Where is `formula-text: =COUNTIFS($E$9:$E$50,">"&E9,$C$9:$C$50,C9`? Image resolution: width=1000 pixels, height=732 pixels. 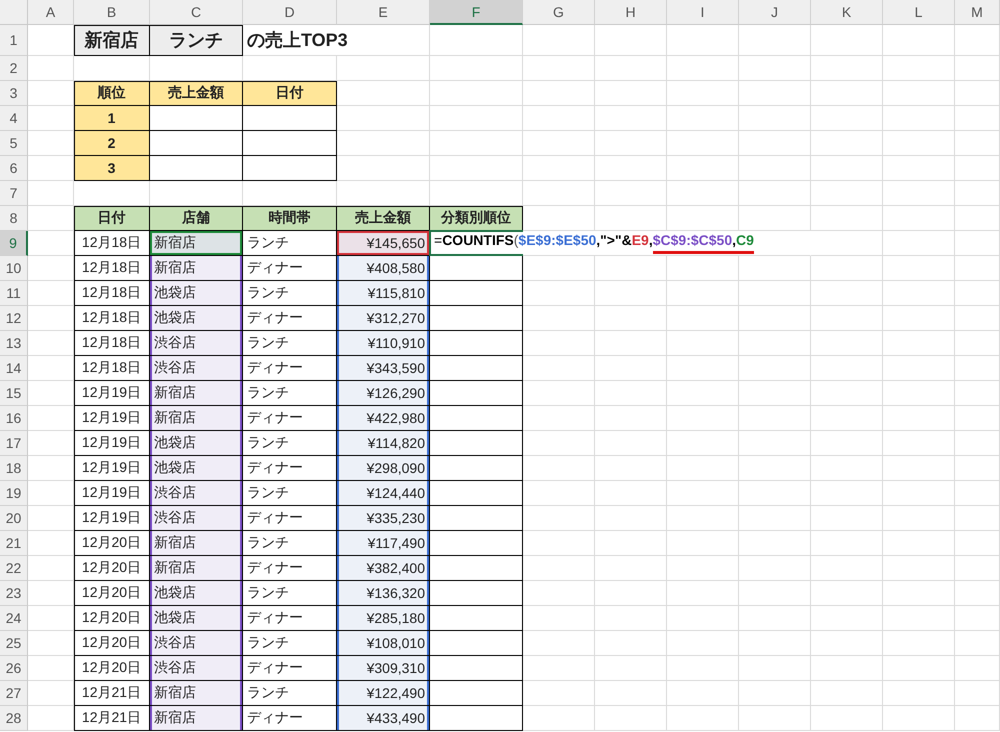 formula-text: =COUNTIFS($E$9:$E$50,">"&E9,$C$9:$C$50,C9 is located at coordinates (594, 243).